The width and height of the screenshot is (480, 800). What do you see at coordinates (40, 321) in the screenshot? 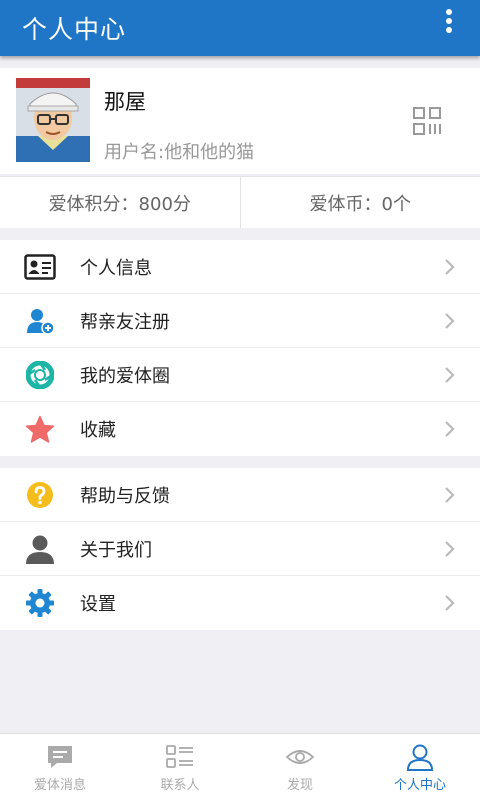
I see `add-user-icon` at bounding box center [40, 321].